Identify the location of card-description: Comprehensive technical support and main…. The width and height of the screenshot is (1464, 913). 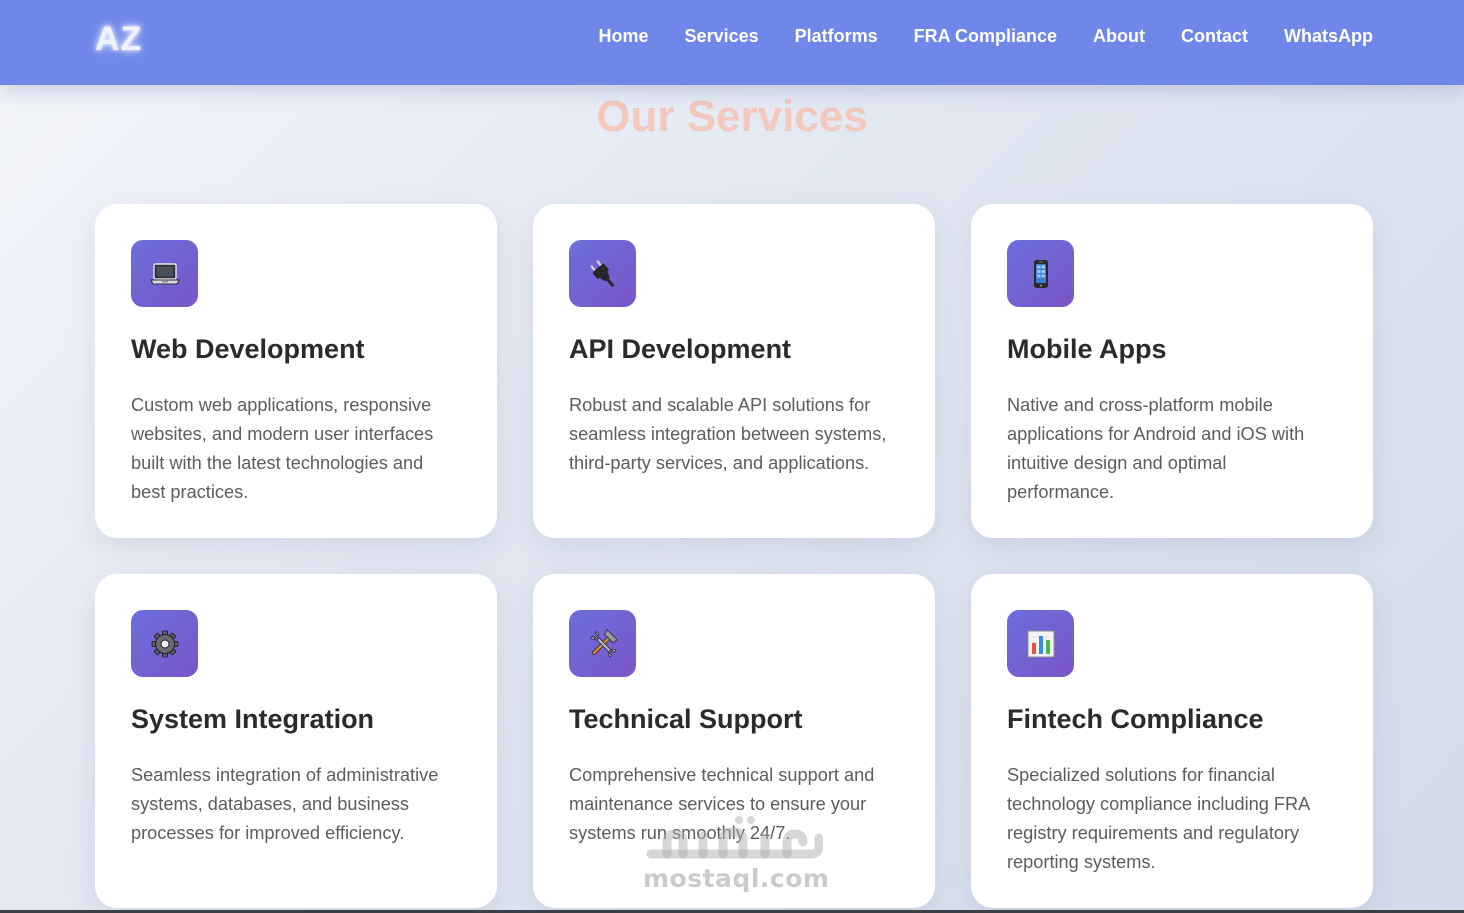
(722, 804).